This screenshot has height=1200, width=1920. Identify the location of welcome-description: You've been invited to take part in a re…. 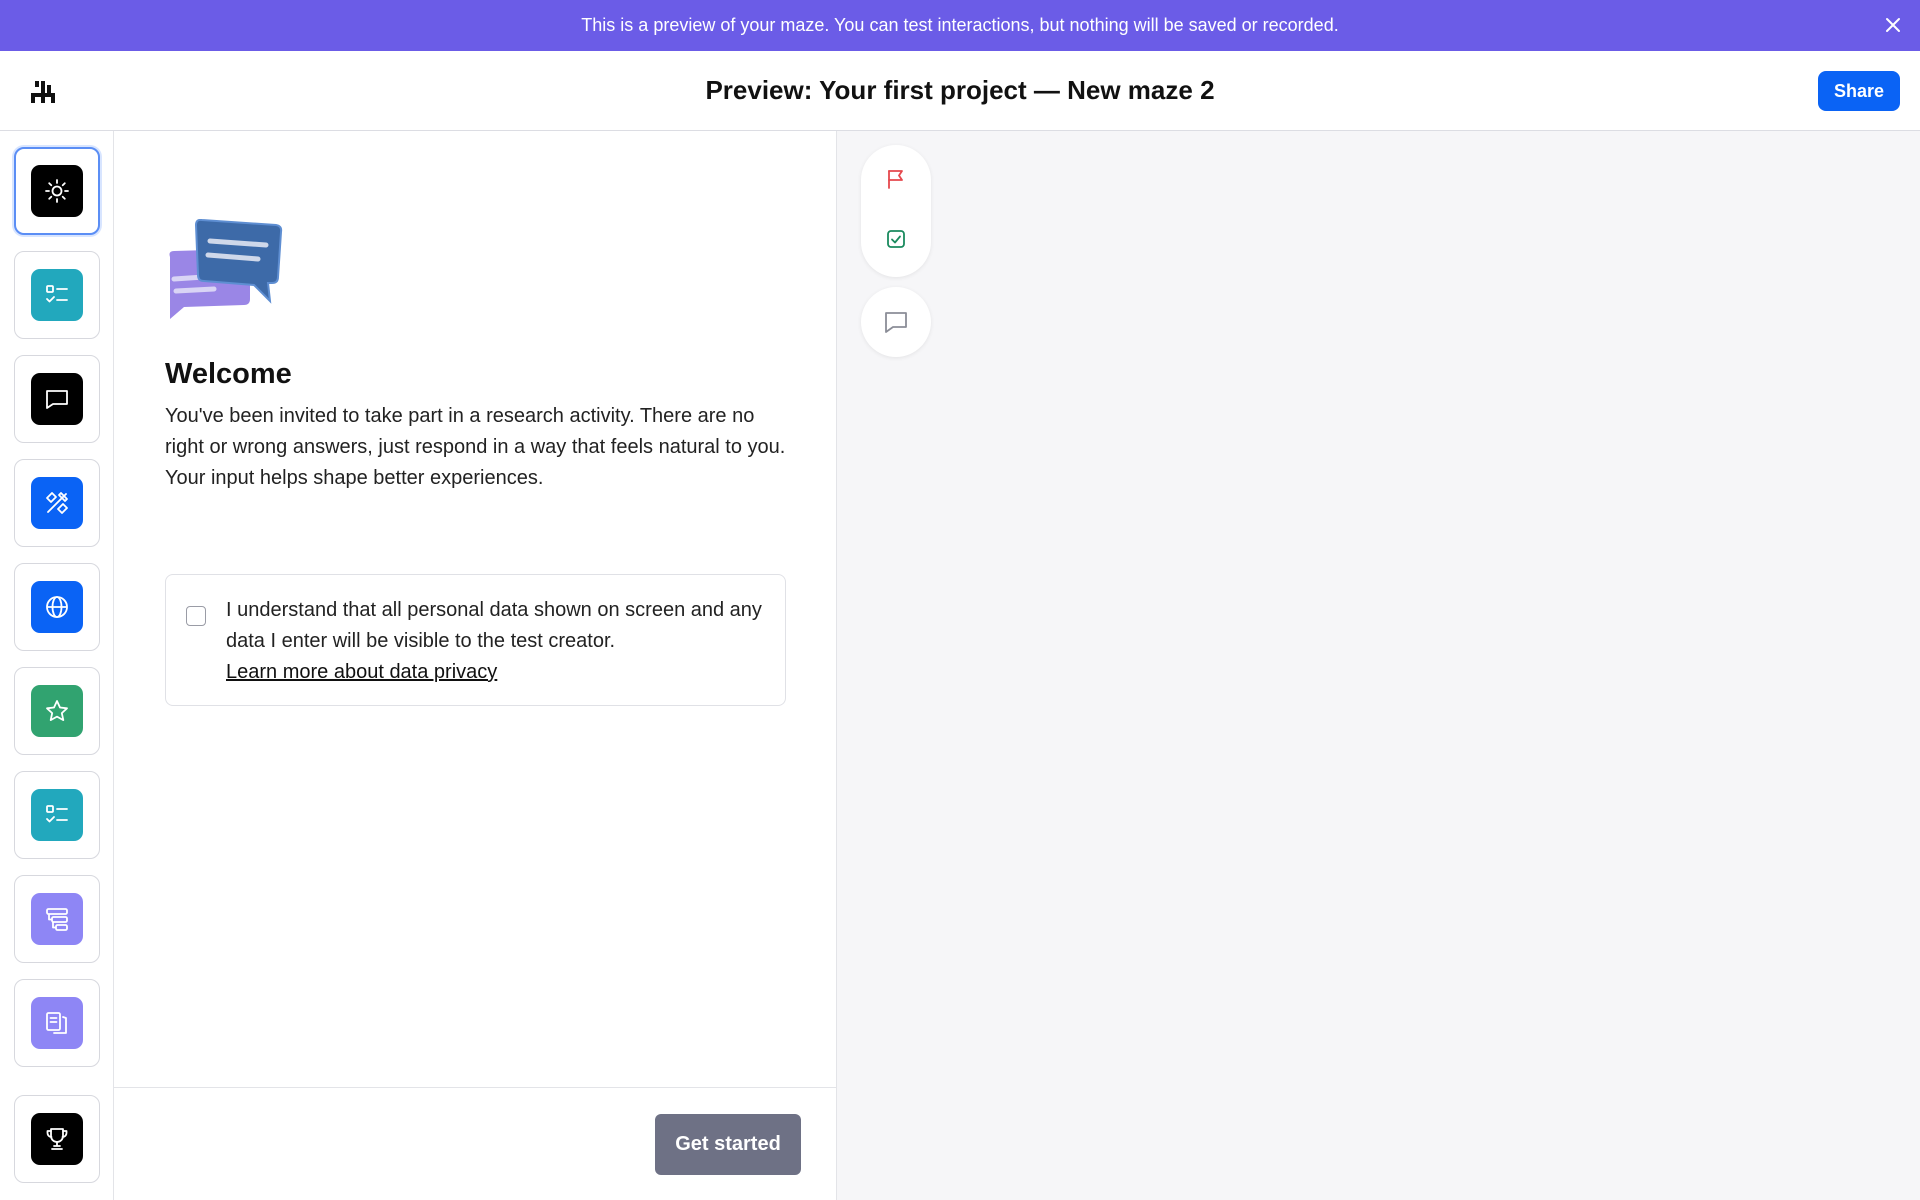
(475, 447).